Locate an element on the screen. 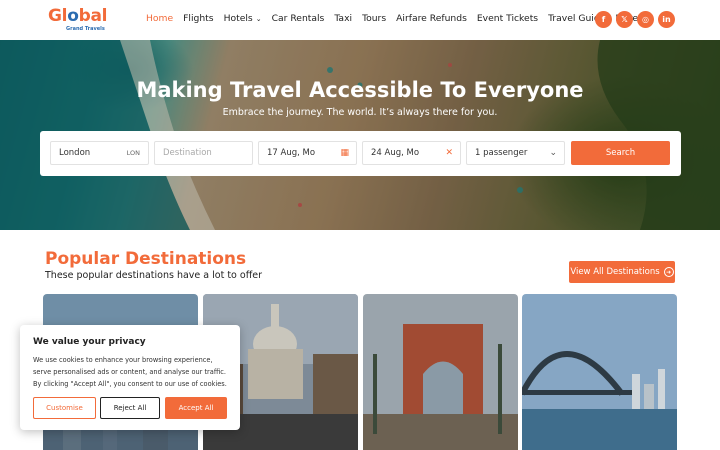 This screenshot has height=450, width=720. logo-text-end: bal is located at coordinates (93, 16).